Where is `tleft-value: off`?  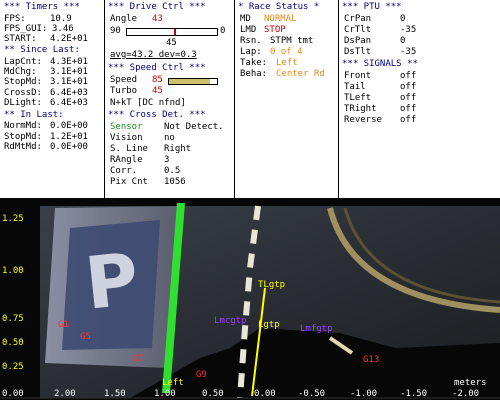
tleft-value: off is located at coordinates (408, 98).